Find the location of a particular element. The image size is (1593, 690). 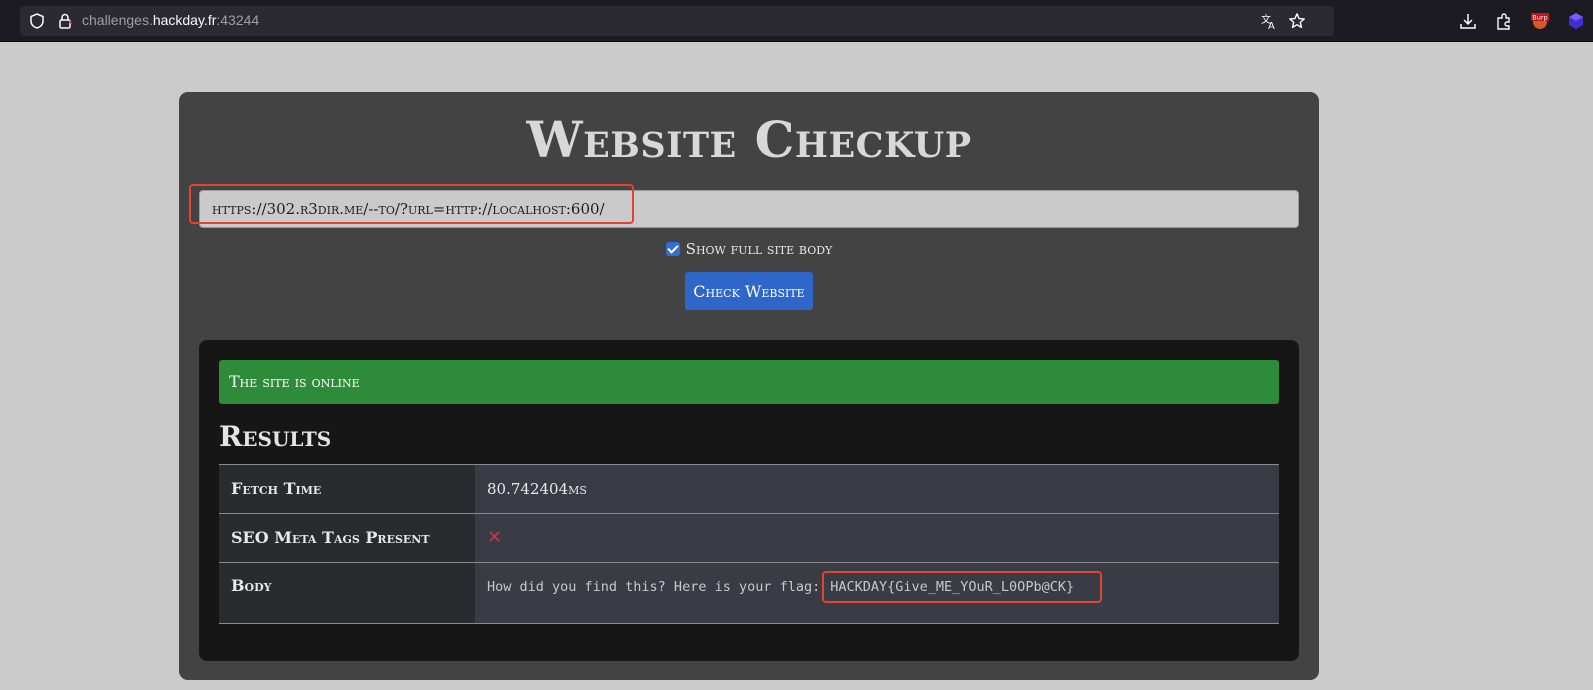

table-row: Fetch Time 80.742404ms is located at coordinates (749, 489).